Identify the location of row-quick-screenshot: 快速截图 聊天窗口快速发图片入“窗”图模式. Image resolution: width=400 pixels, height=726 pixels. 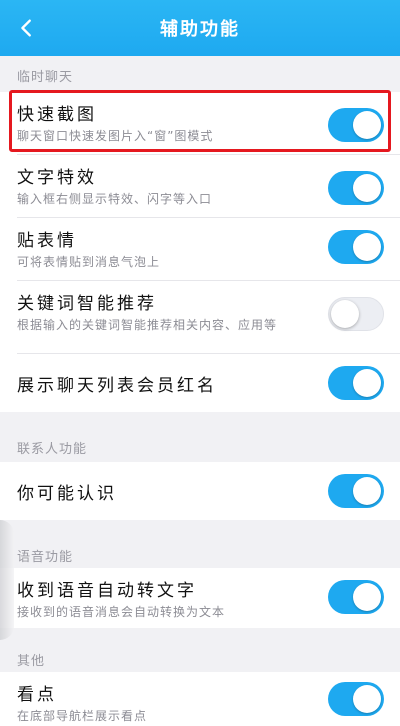
(200, 123).